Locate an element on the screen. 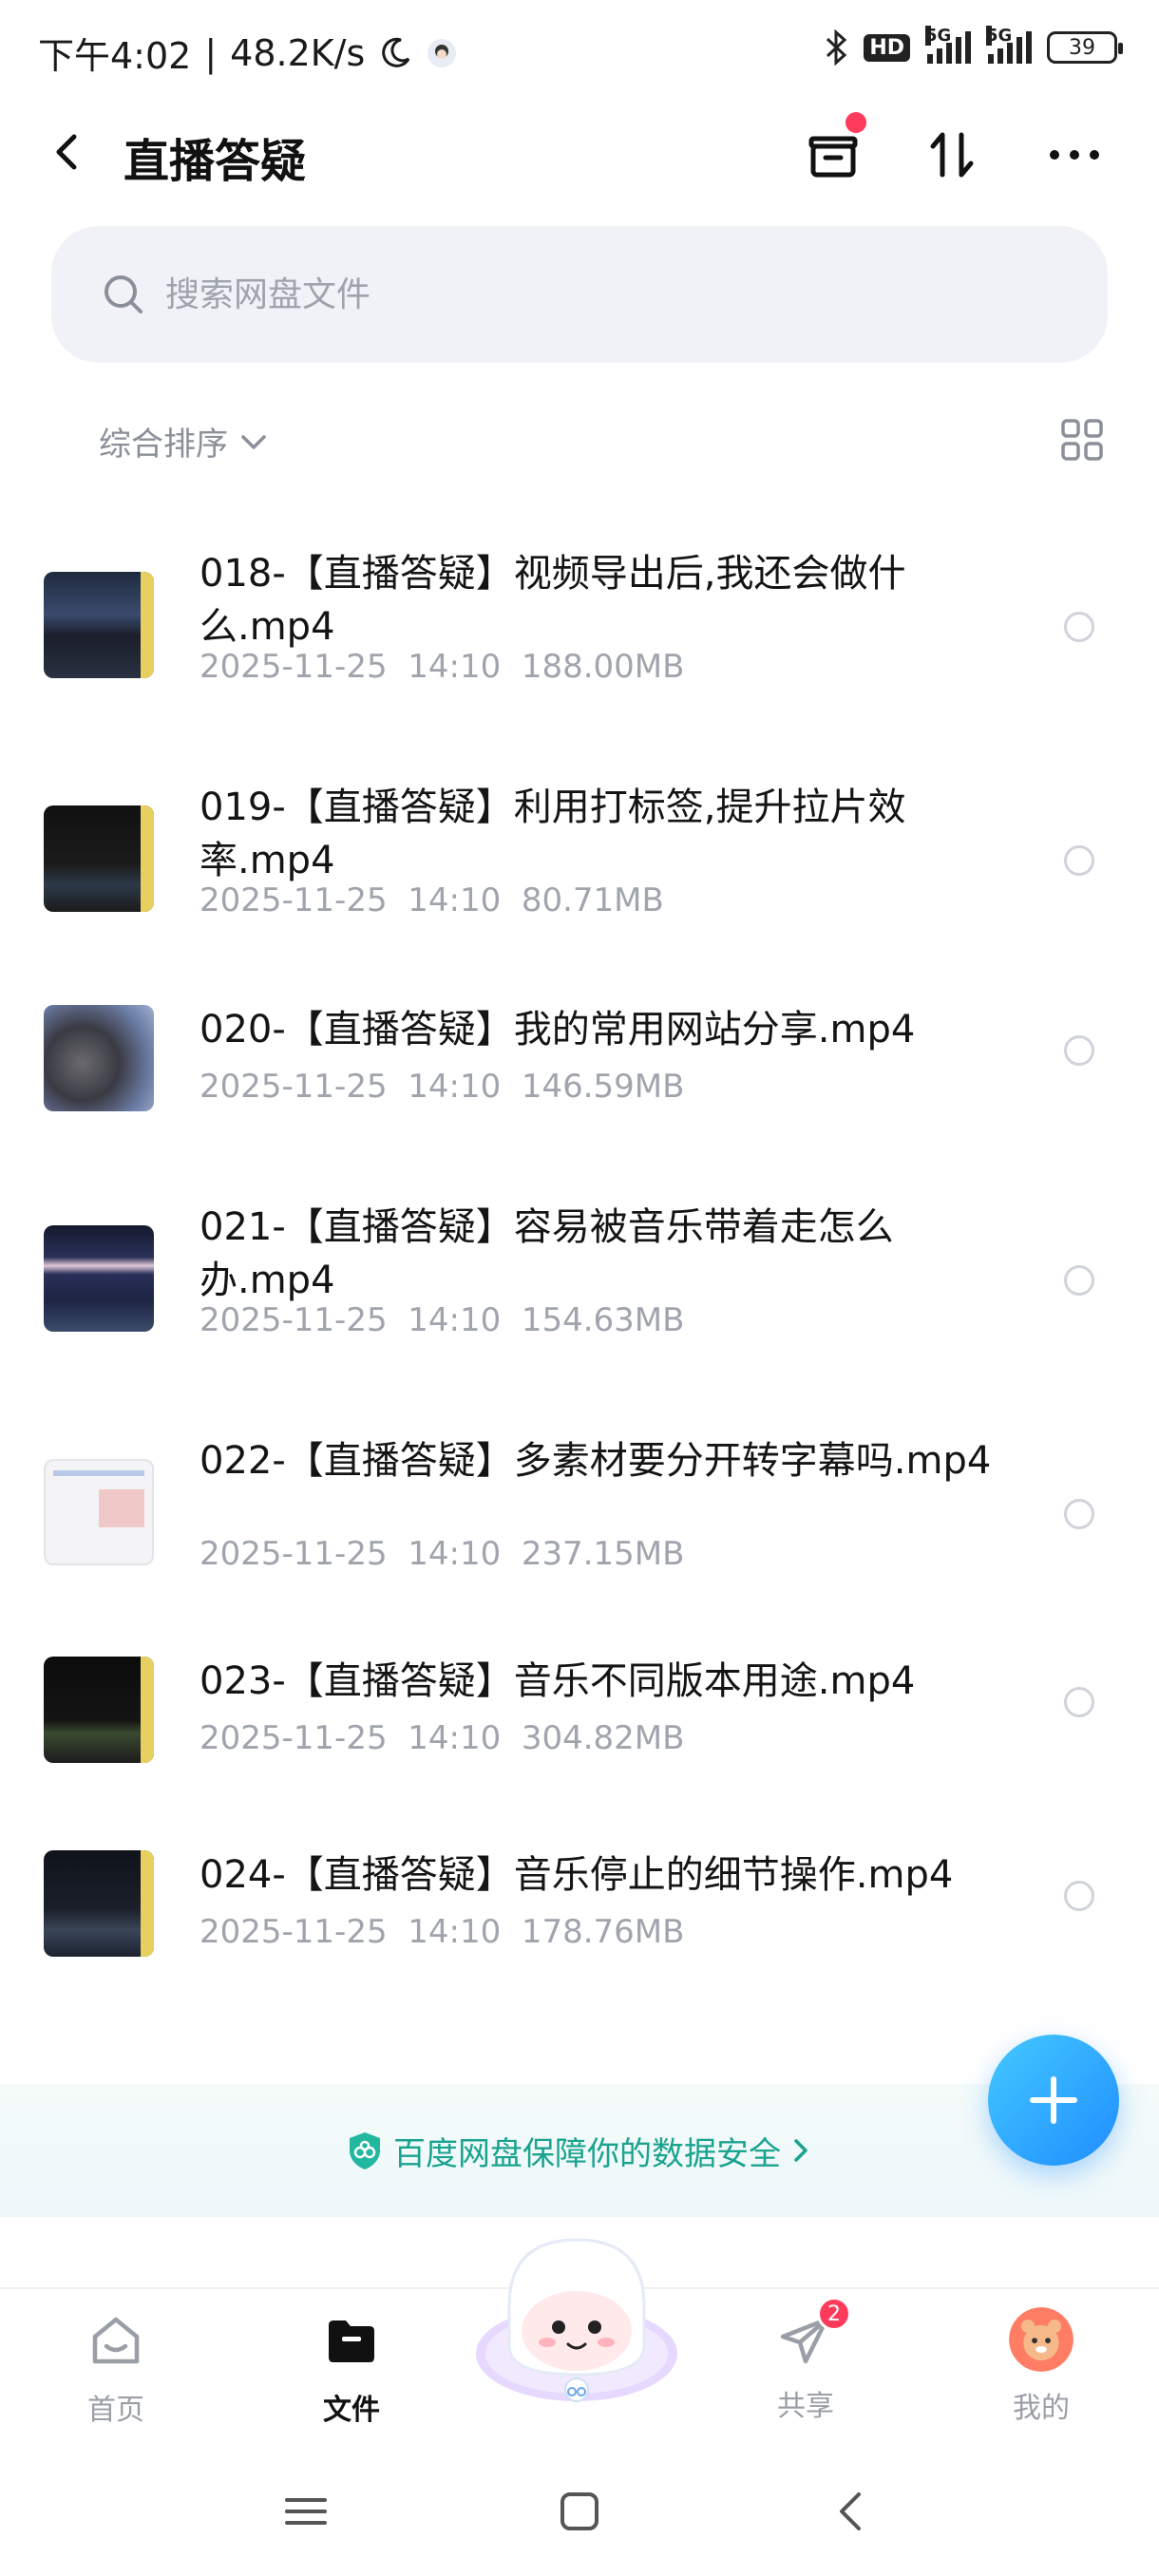  app-notification-icon is located at coordinates (442, 52).